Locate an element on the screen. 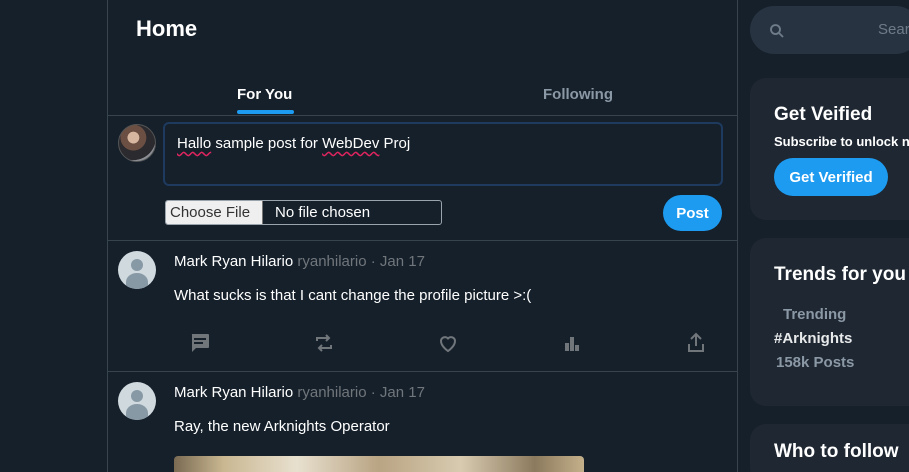  post-actions is located at coordinates (448, 343).